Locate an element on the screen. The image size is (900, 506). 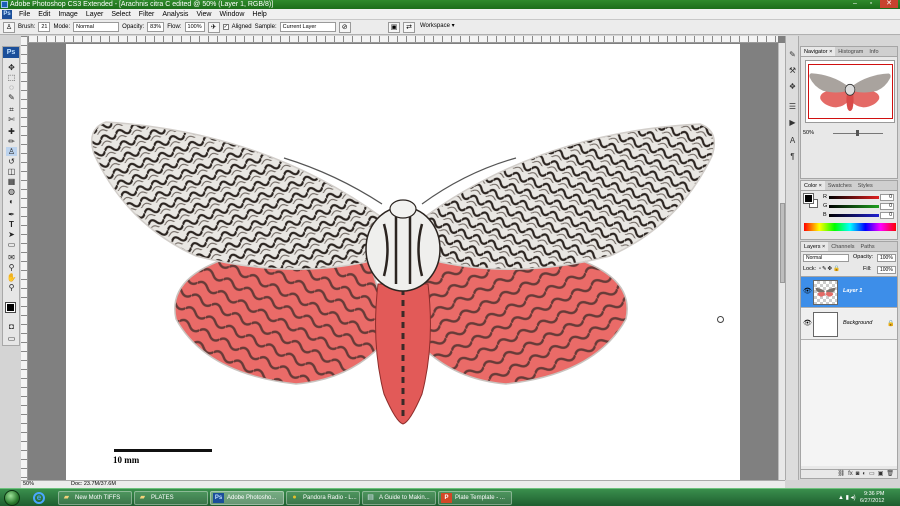
tab-paths: Paths is located at coordinates (868, 246).